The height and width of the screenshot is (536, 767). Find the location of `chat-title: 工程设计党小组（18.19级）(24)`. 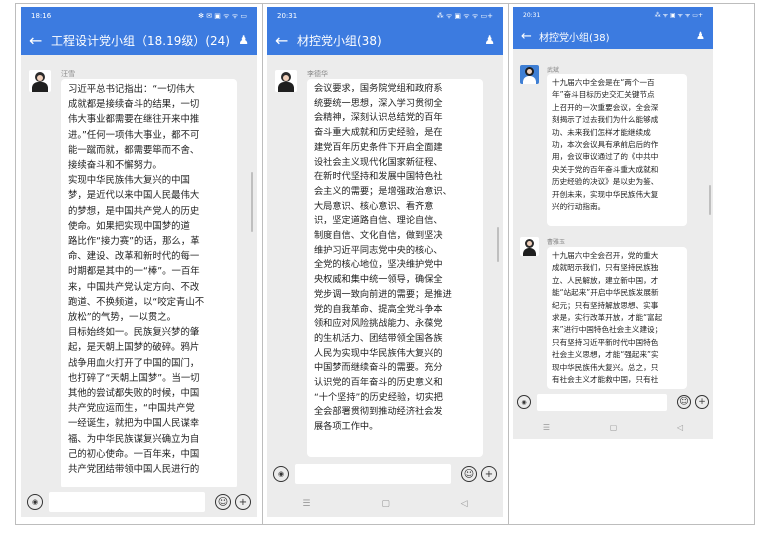

chat-title: 工程设计党小组（18.19级）(24) is located at coordinates (140, 40).